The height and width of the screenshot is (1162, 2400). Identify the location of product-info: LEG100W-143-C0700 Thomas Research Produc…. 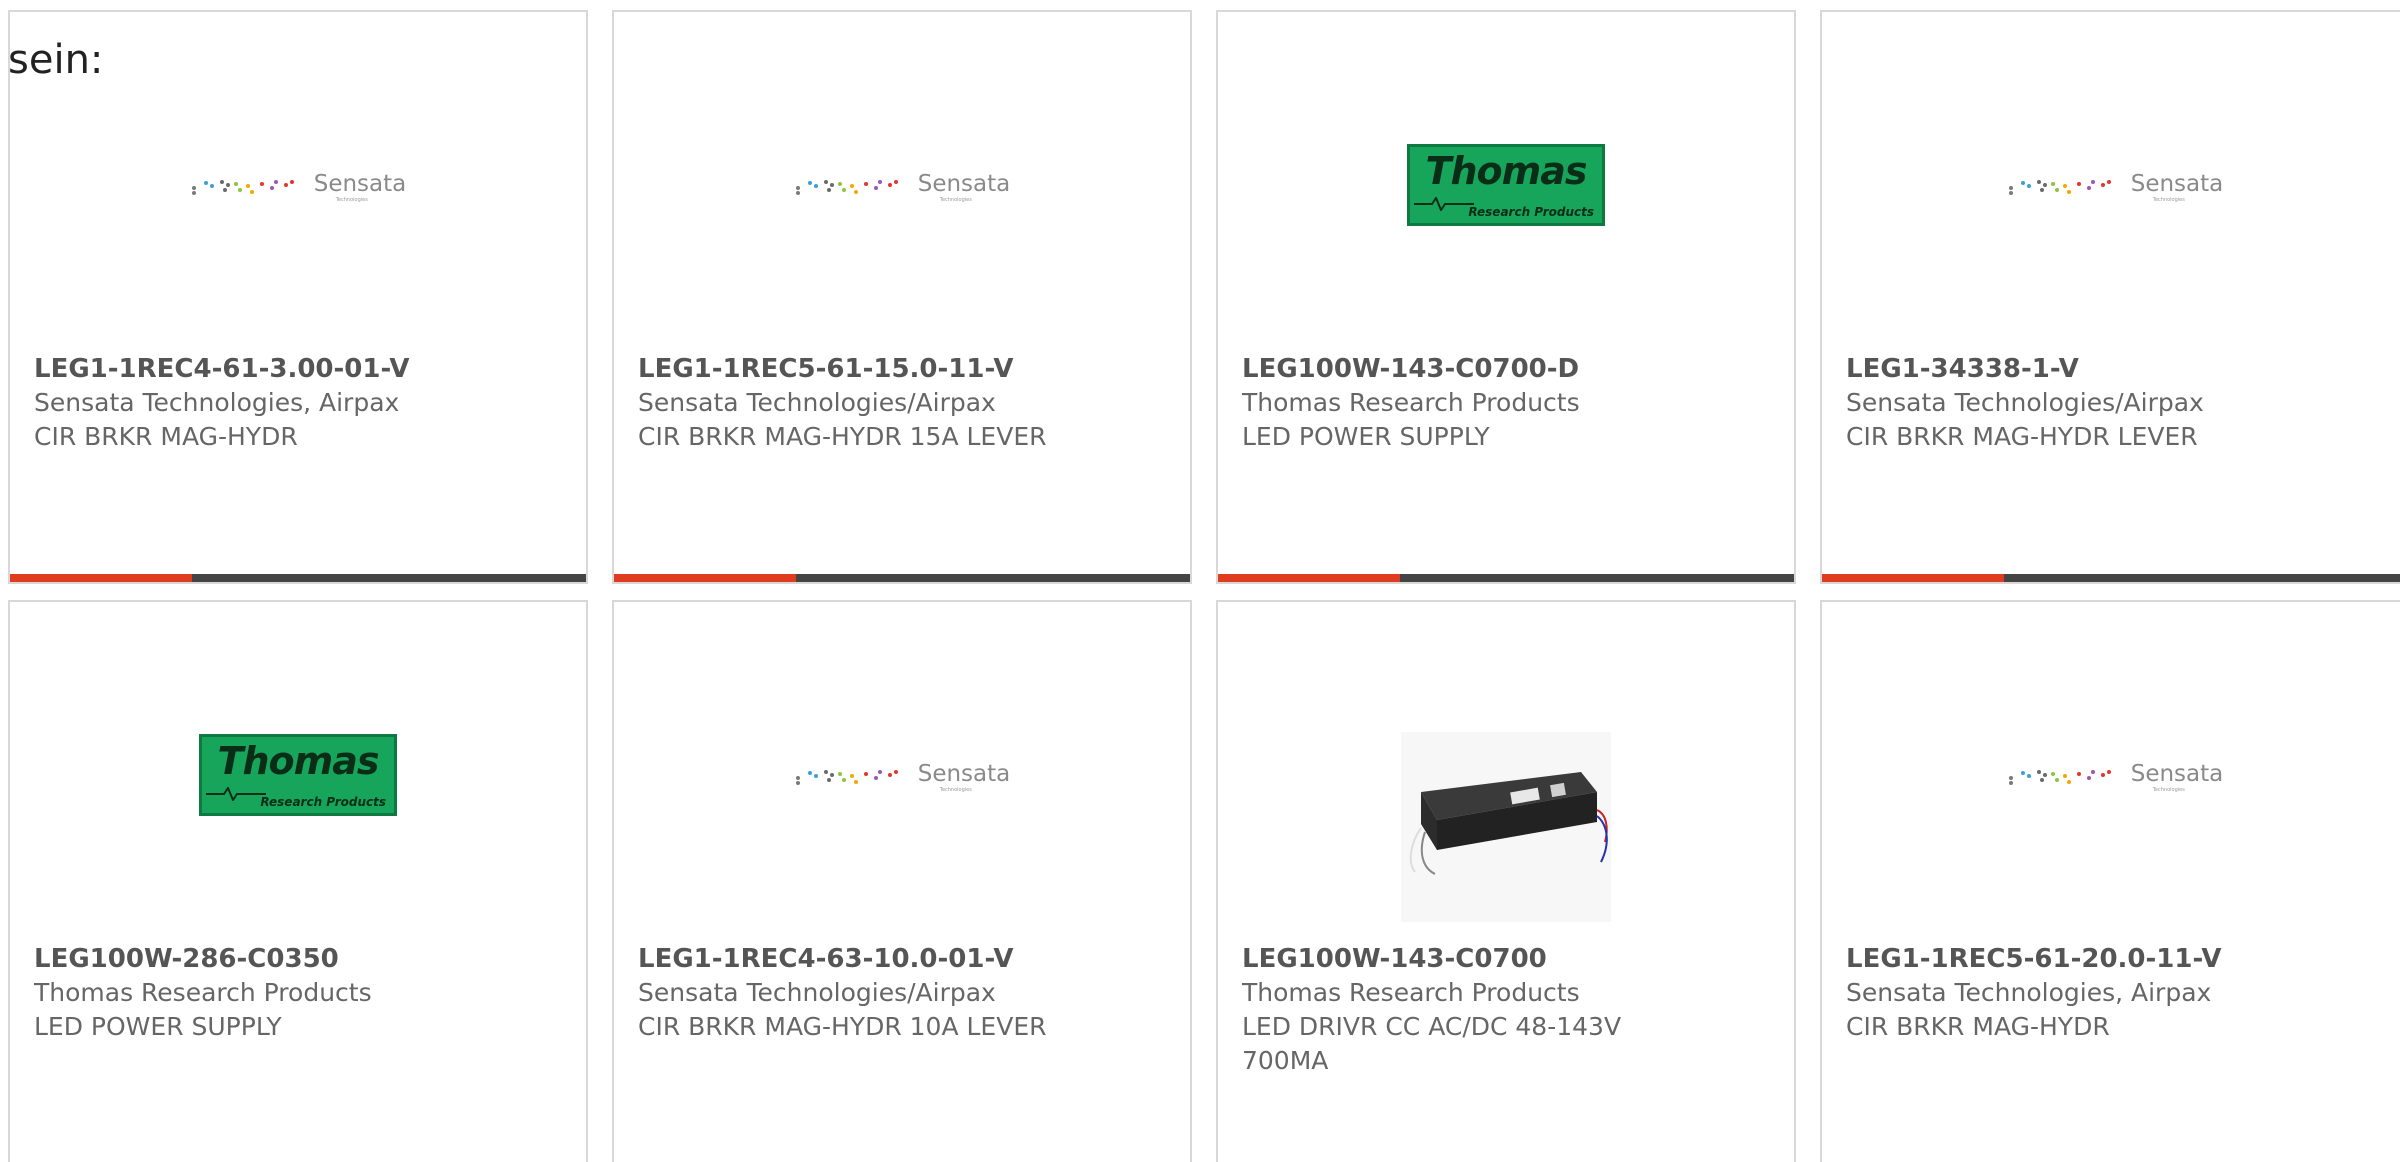
(1508, 1010).